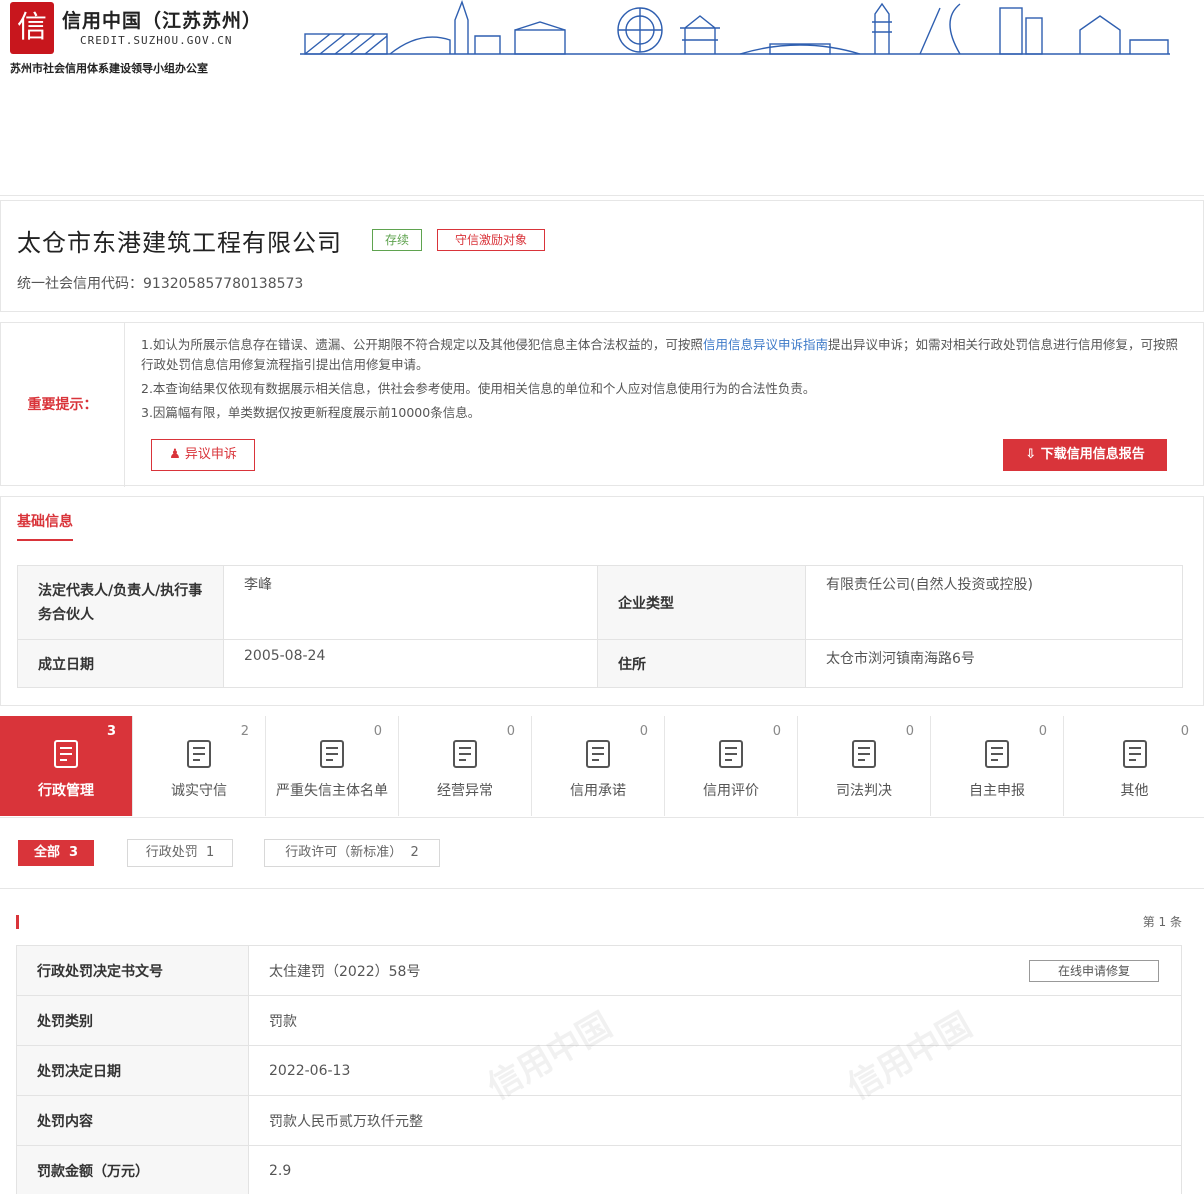 The height and width of the screenshot is (1194, 1204). What do you see at coordinates (715, 970) in the screenshot?
I see `decision-no-cell: 太住建罚（2022）58号 在线申请修复` at bounding box center [715, 970].